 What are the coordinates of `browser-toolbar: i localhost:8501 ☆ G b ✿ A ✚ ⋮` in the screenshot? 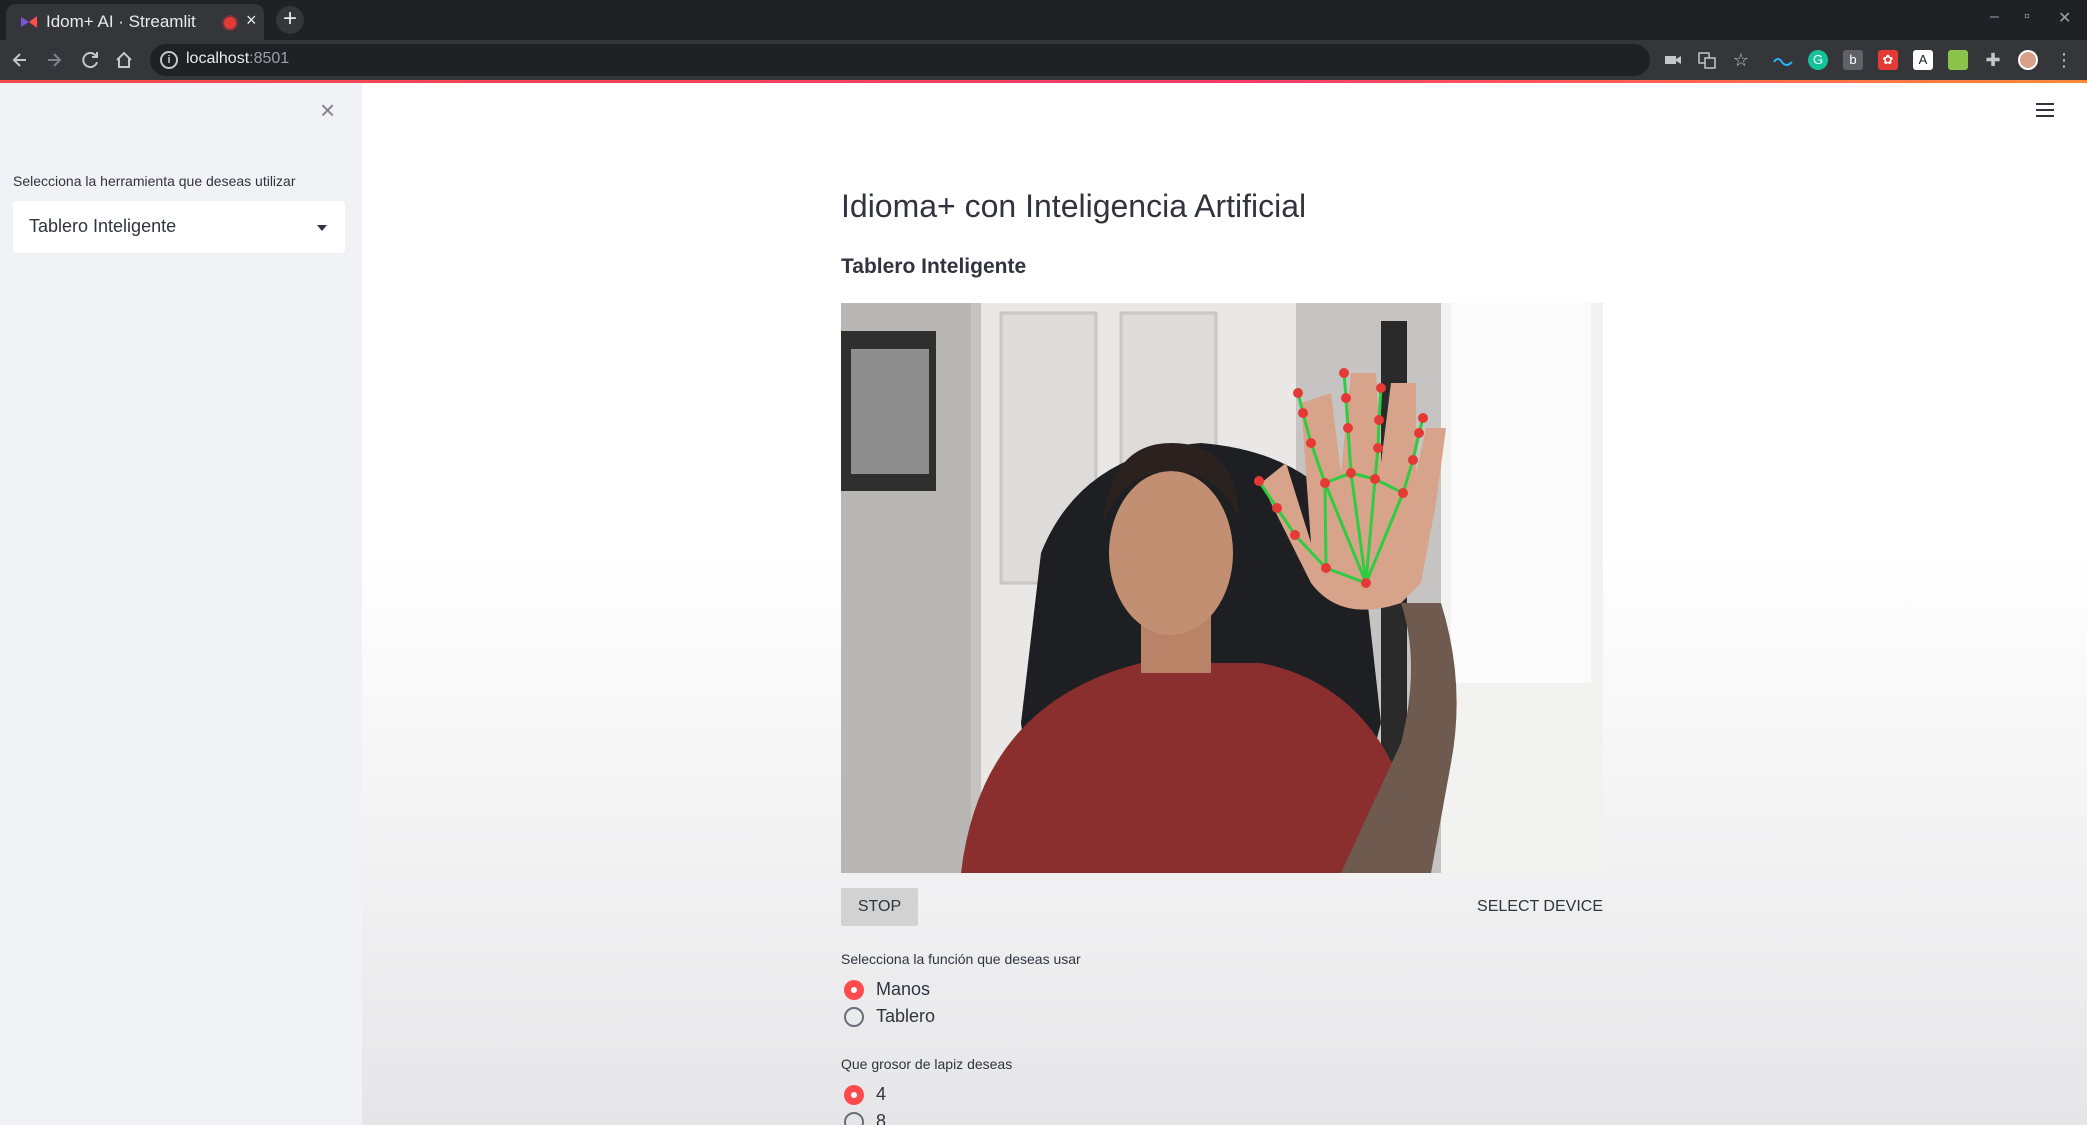 It's located at (1043, 60).